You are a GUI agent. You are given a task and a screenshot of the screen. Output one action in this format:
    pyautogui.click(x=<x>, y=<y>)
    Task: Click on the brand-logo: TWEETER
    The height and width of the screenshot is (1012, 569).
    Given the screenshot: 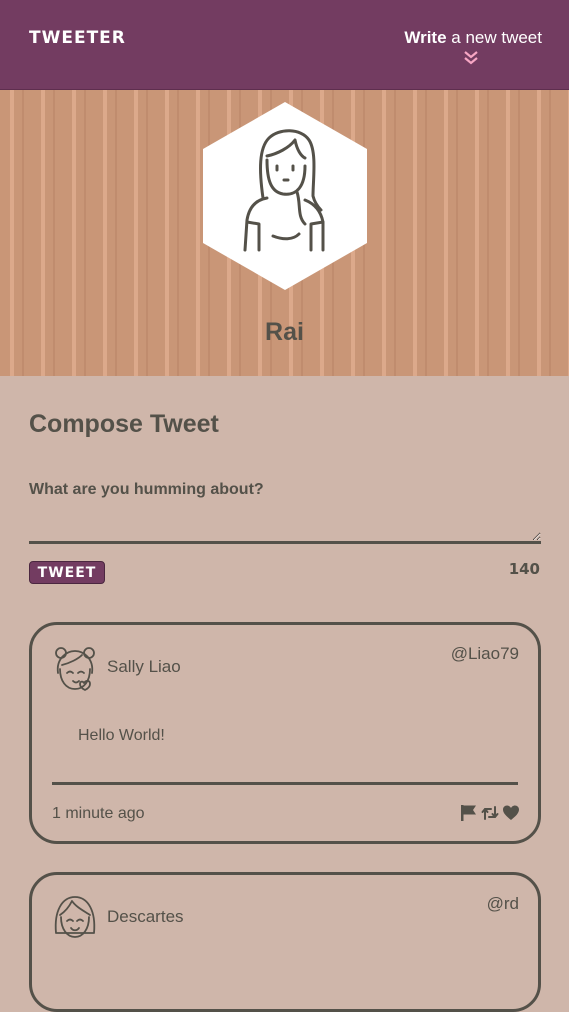 What is the action you would take?
    pyautogui.click(x=77, y=38)
    